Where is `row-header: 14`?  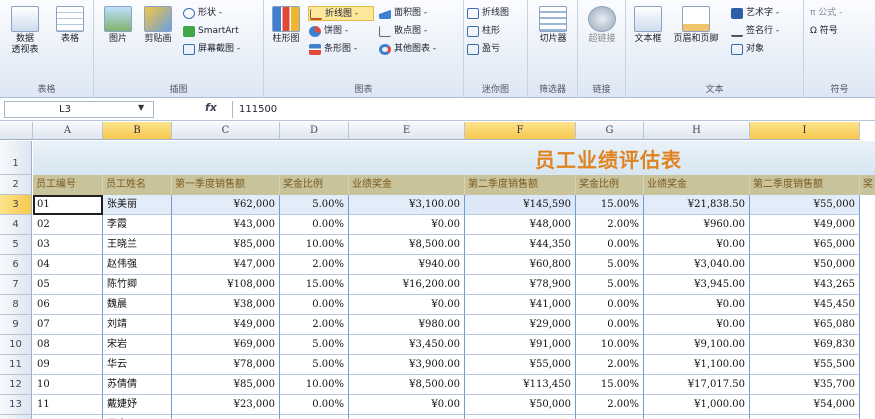
row-header: 14 is located at coordinates (16, 417).